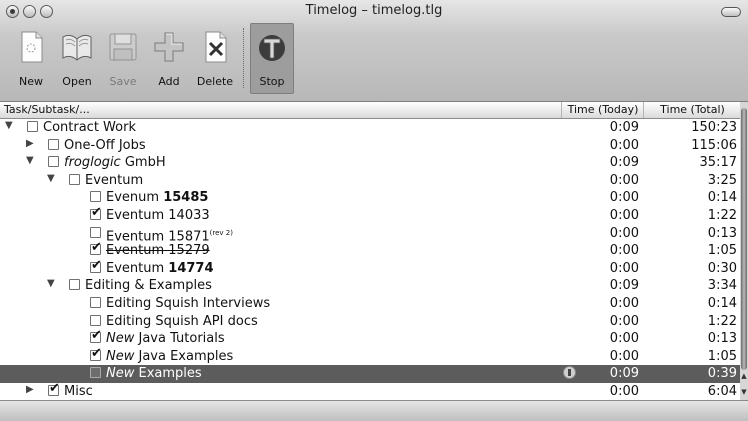  What do you see at coordinates (602, 110) in the screenshot?
I see `column-header-today: Time (Today)` at bounding box center [602, 110].